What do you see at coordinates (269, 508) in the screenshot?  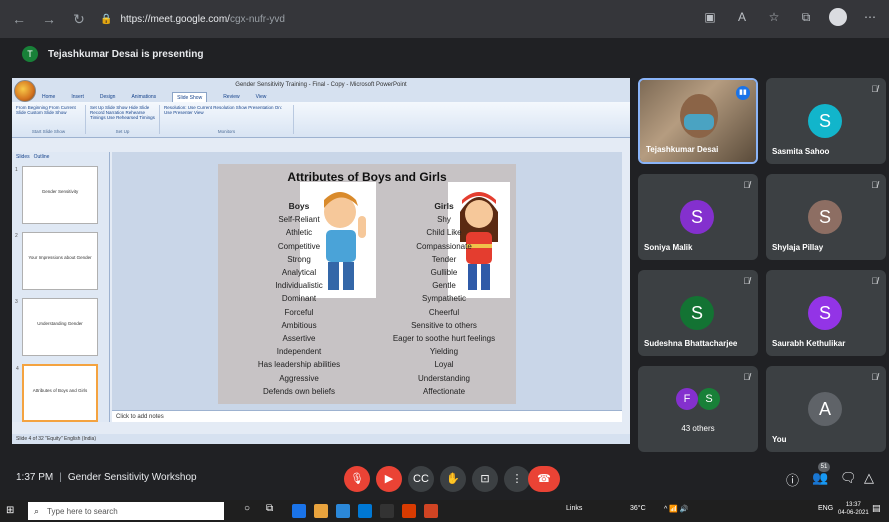 I see `task-view-icon: ⧉` at bounding box center [269, 508].